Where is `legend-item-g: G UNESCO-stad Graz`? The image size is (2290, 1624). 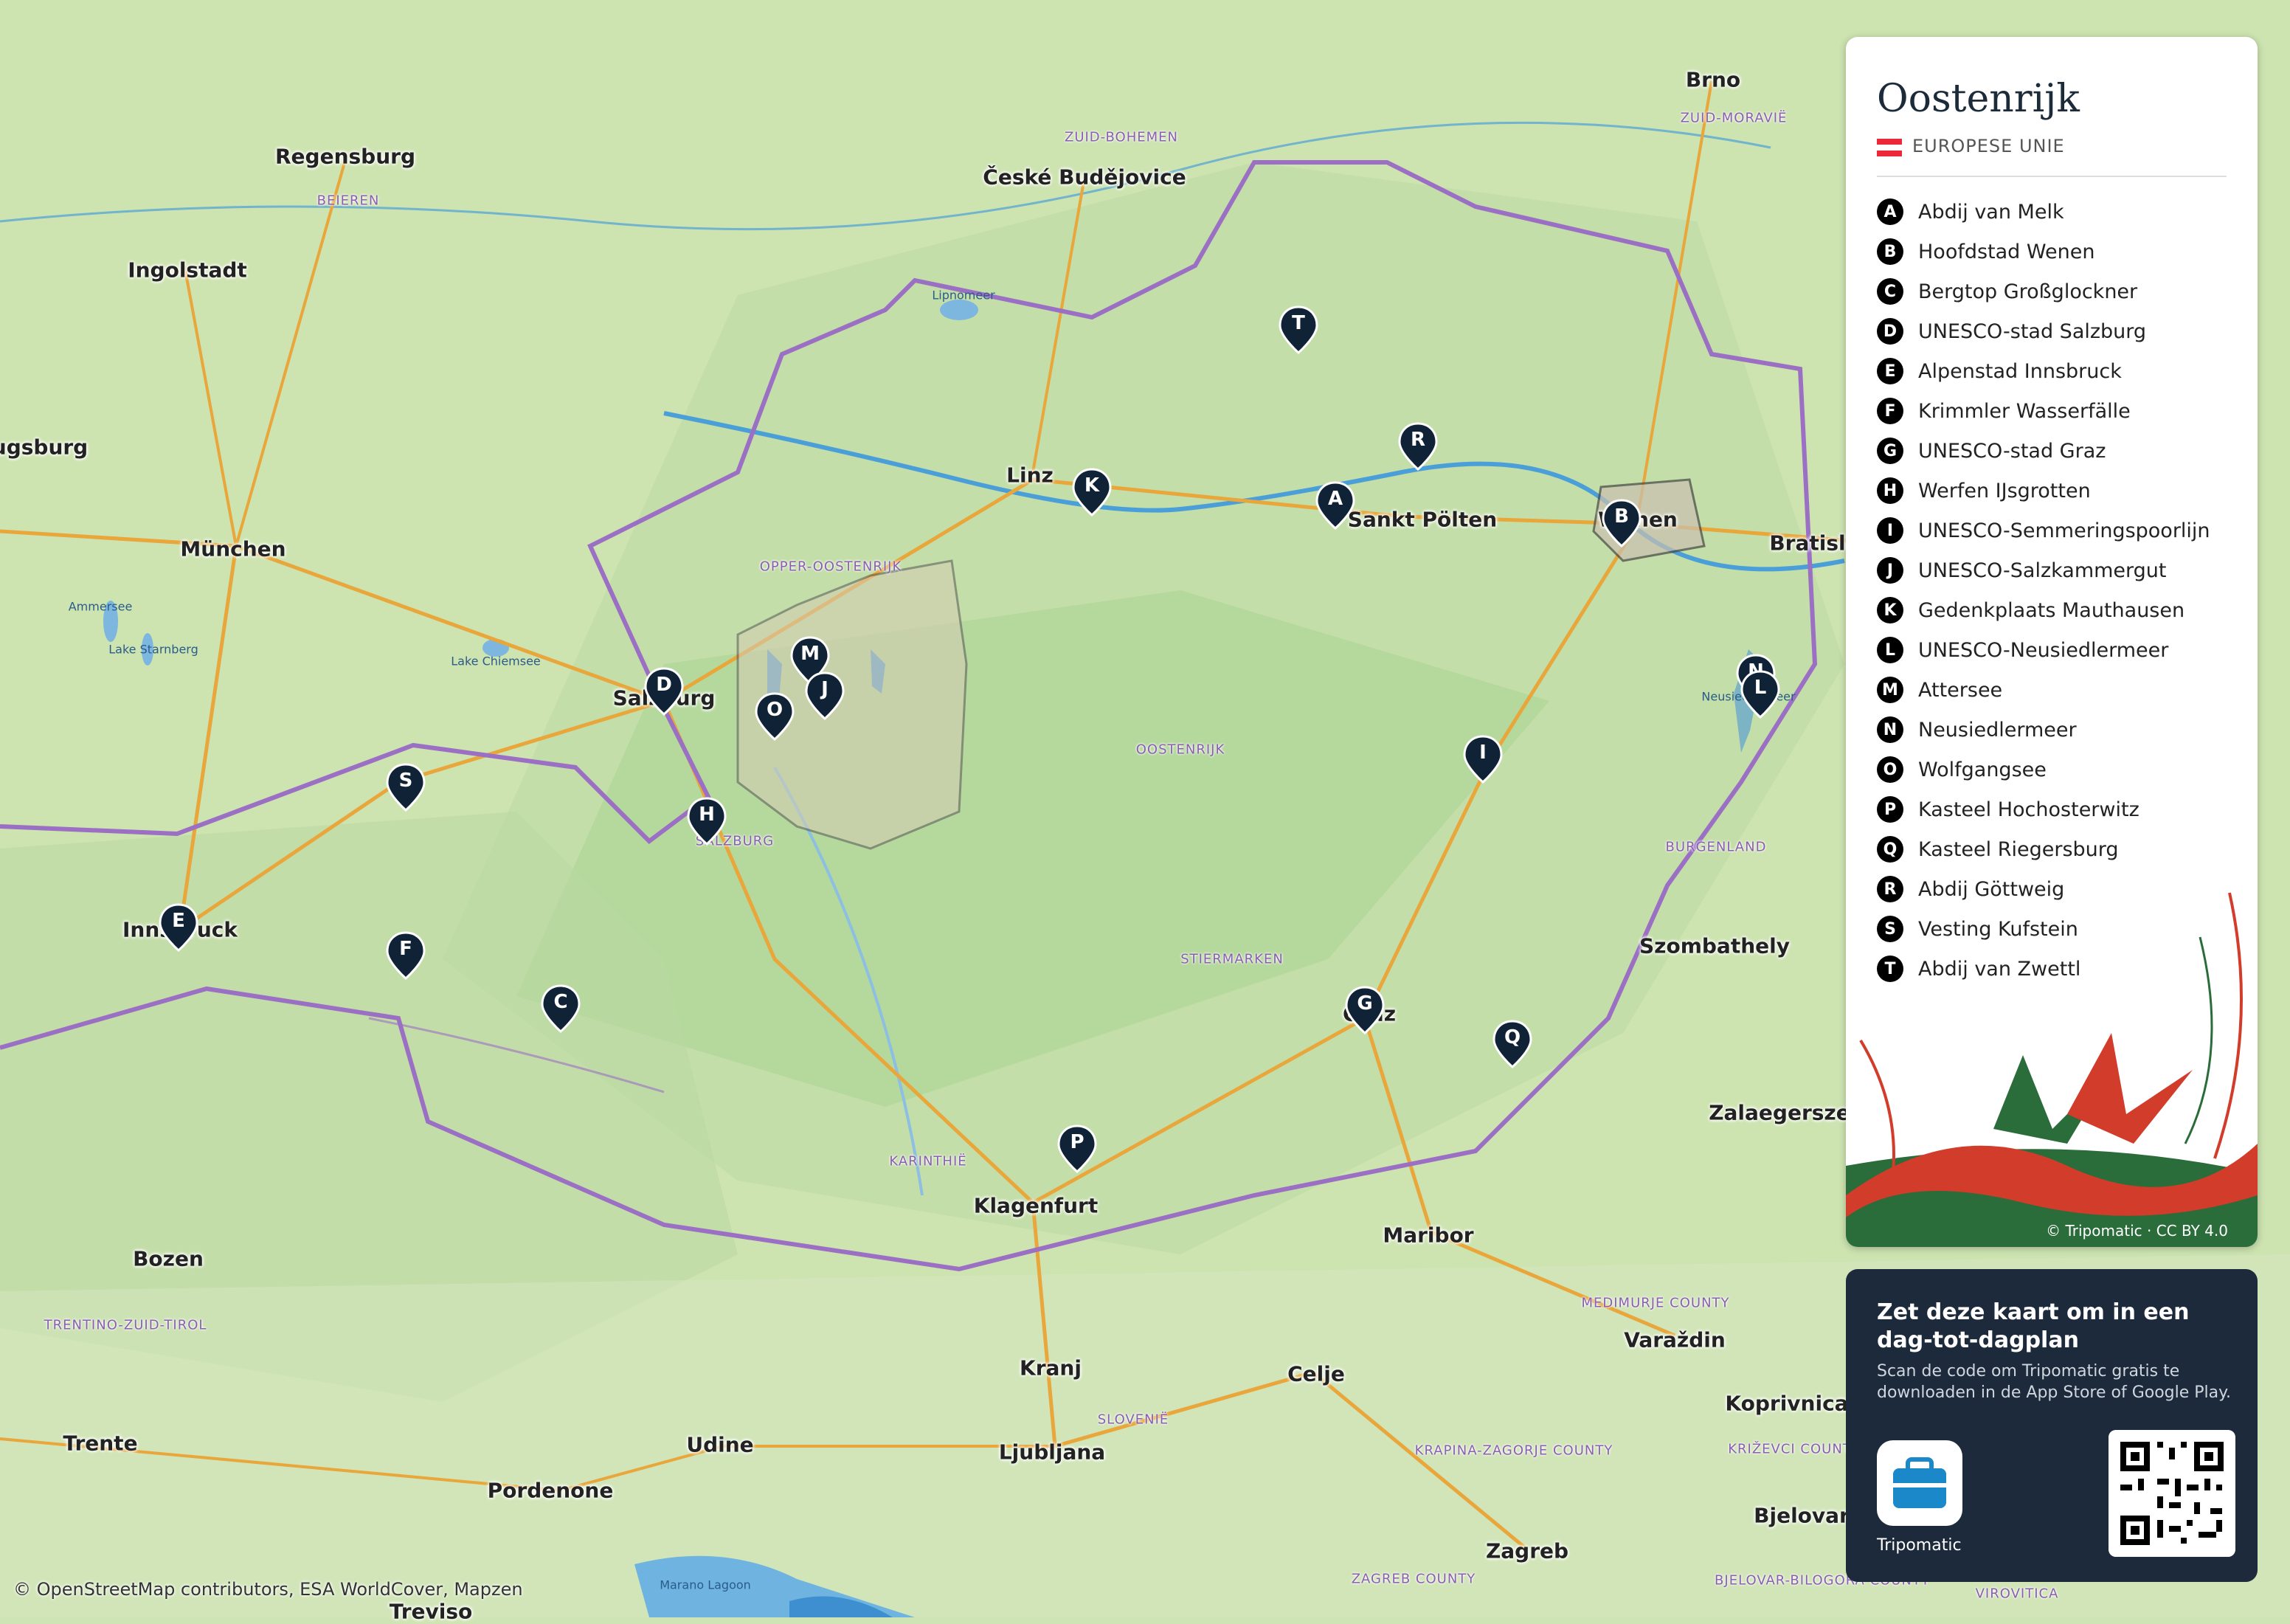 legend-item-g: G UNESCO-stad Graz is located at coordinates (2057, 451).